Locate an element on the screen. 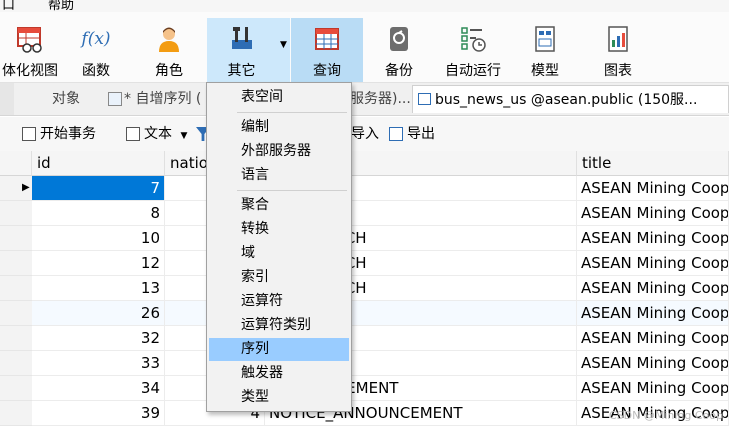  menu-item: 触发器 is located at coordinates (279, 373).